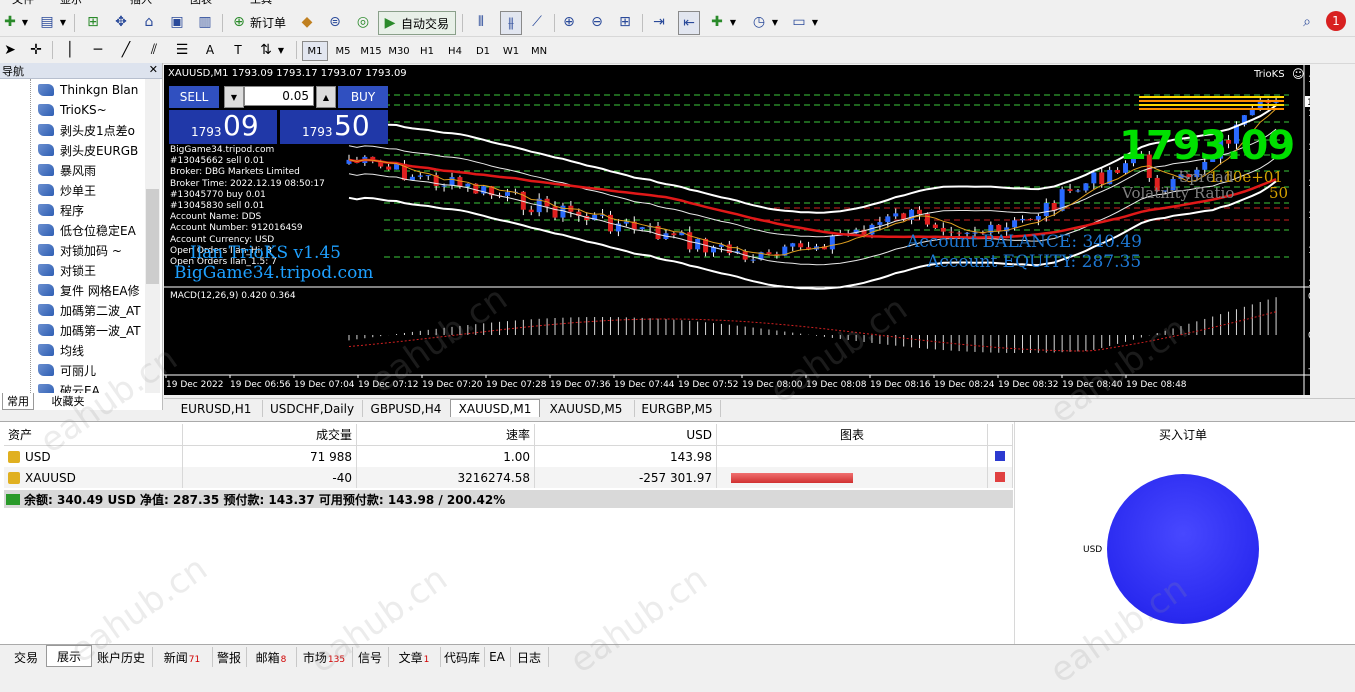 Image resolution: width=1355 pixels, height=692 pixels. I want to click on navigator-item: 可丽儿, so click(67, 370).